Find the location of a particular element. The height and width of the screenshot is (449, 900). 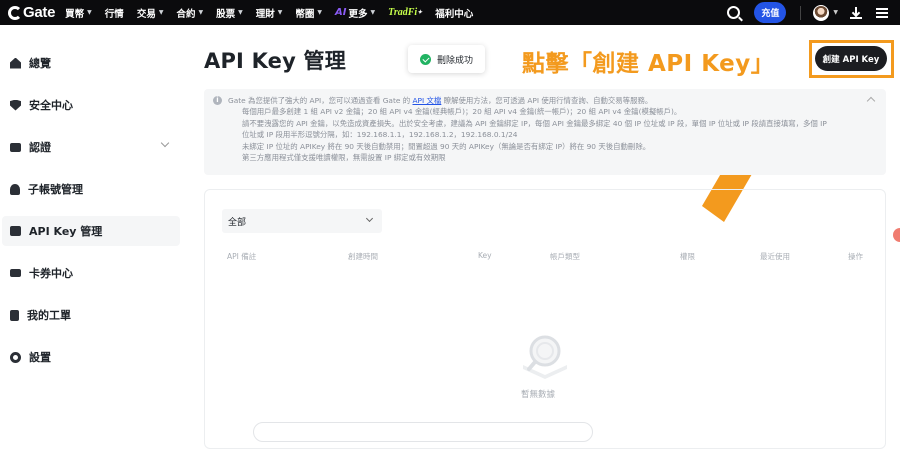

sidebar-item-overview: 總覽 is located at coordinates (91, 63).